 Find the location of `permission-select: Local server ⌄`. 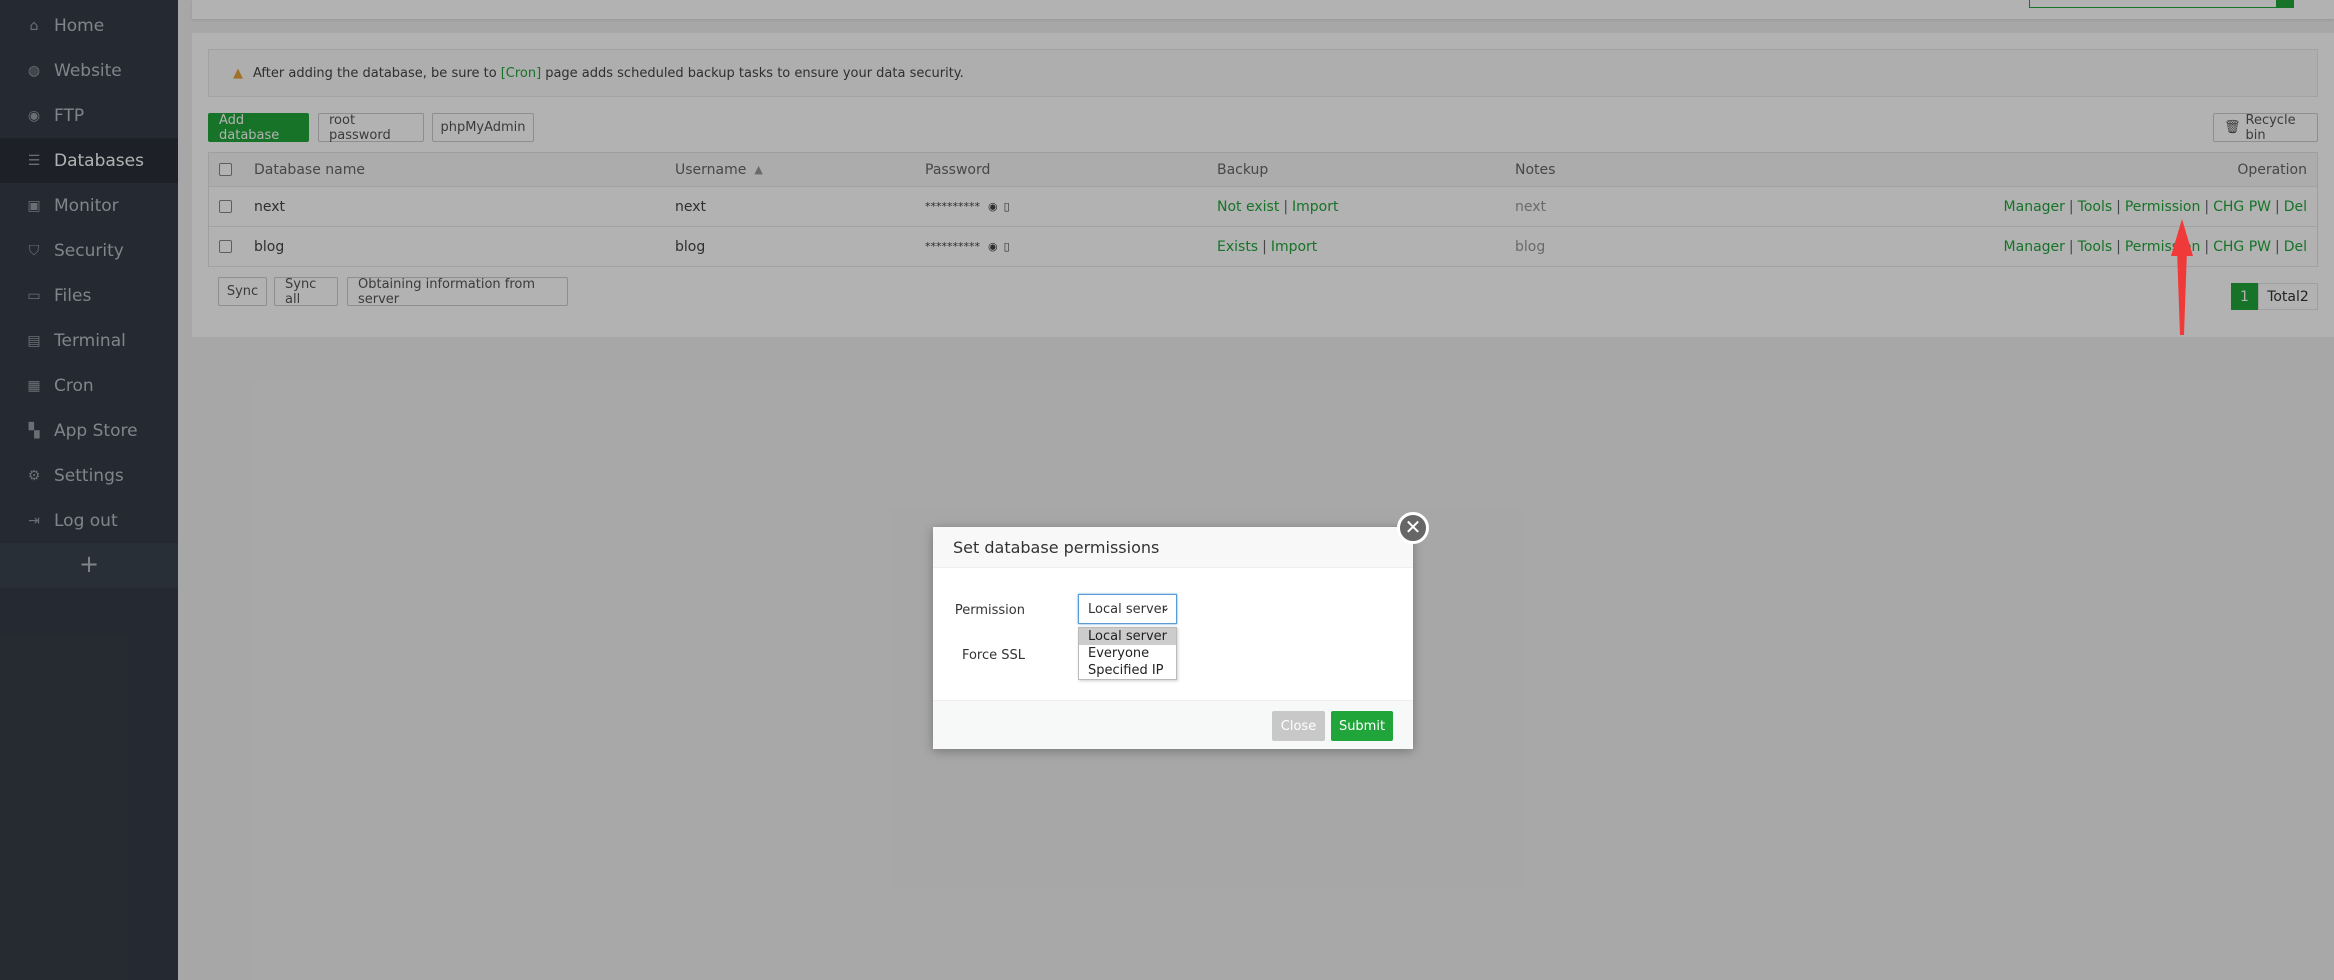

permission-select: Local server ⌄ is located at coordinates (1127, 609).